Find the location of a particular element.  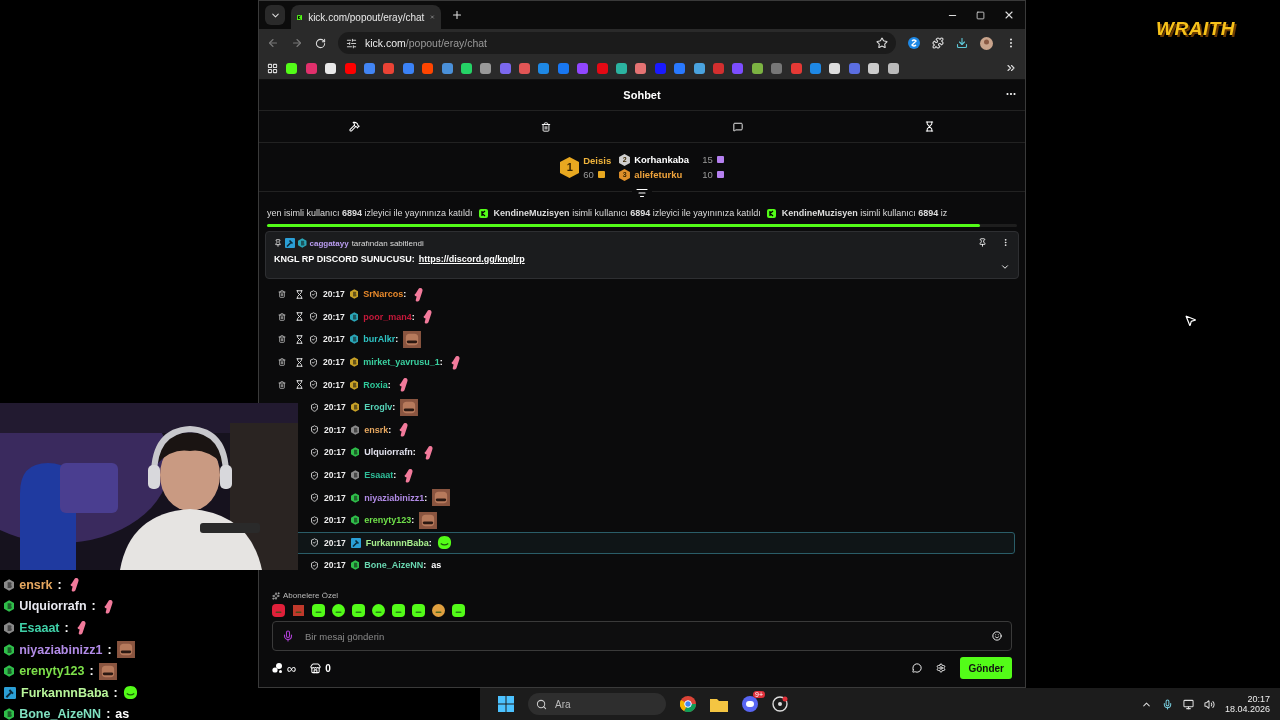

browser-tab: kick.com/popout/eray/chat is located at coordinates (366, 17).